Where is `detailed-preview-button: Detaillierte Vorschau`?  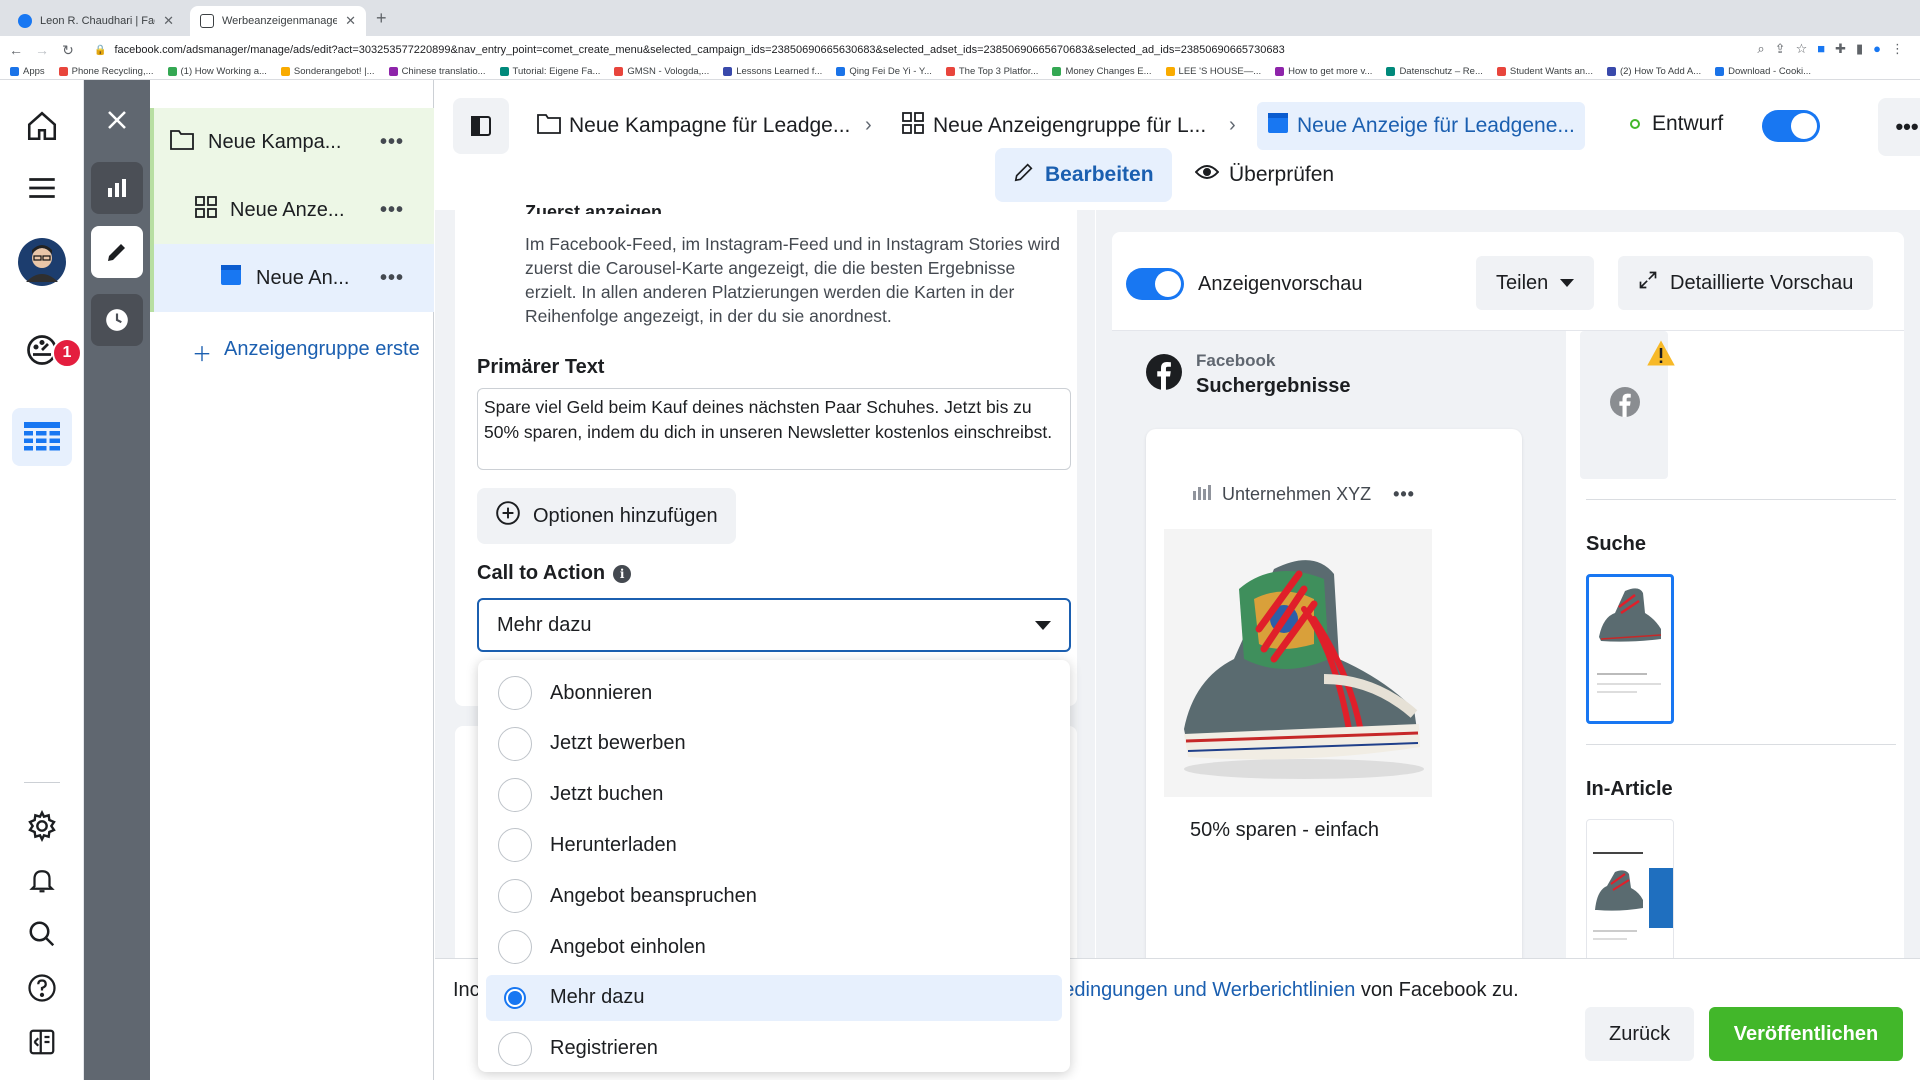 detailed-preview-button: Detaillierte Vorschau is located at coordinates (1746, 283).